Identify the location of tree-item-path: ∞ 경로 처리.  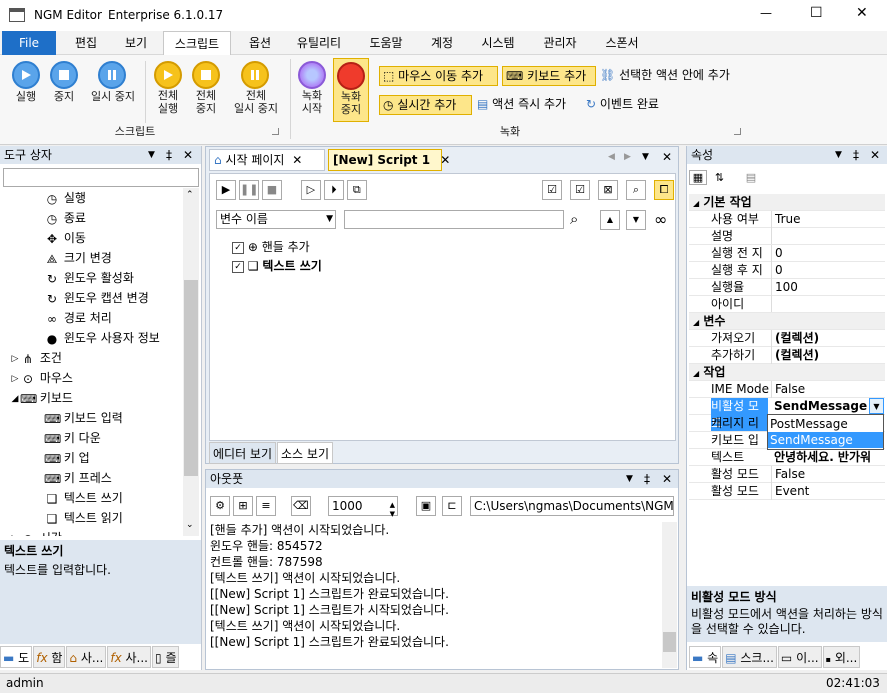
(91, 318).